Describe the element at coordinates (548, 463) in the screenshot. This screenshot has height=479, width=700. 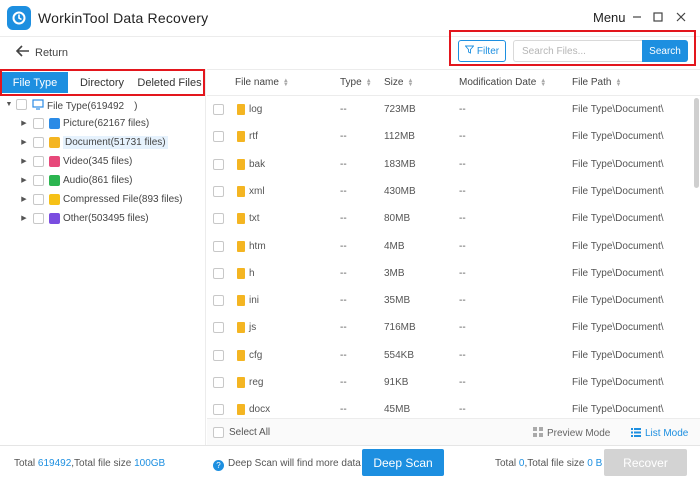
I see `selected-summary: Total 0,Total file size 0 B` at that location.